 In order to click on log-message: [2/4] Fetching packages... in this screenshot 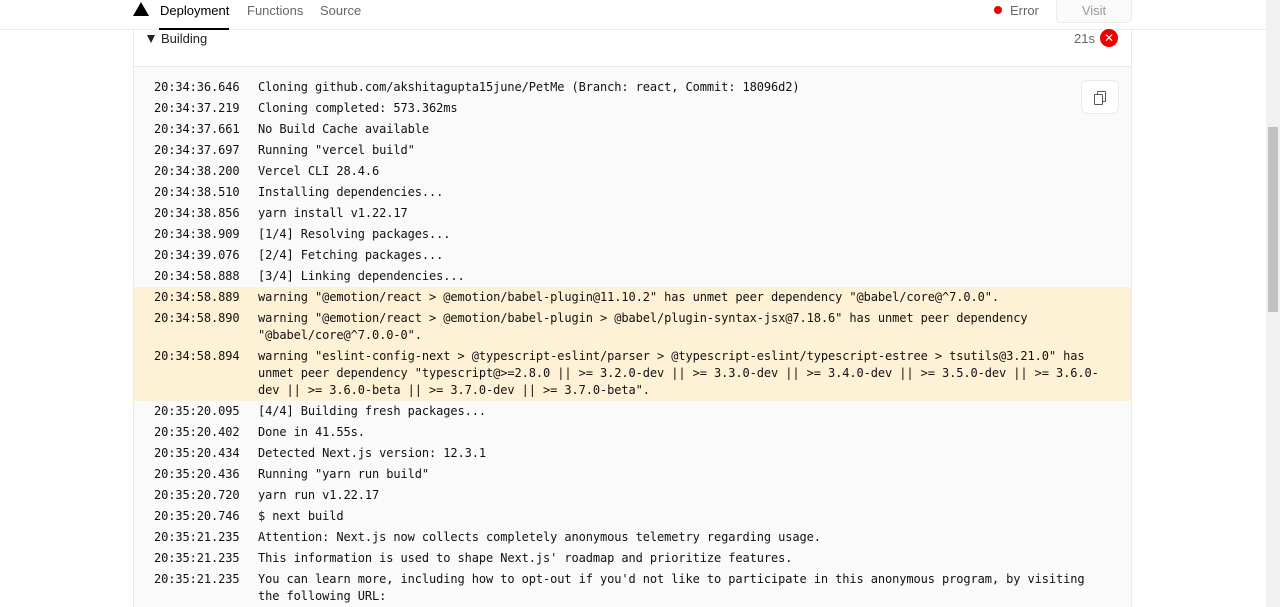, I will do `click(351, 255)`.